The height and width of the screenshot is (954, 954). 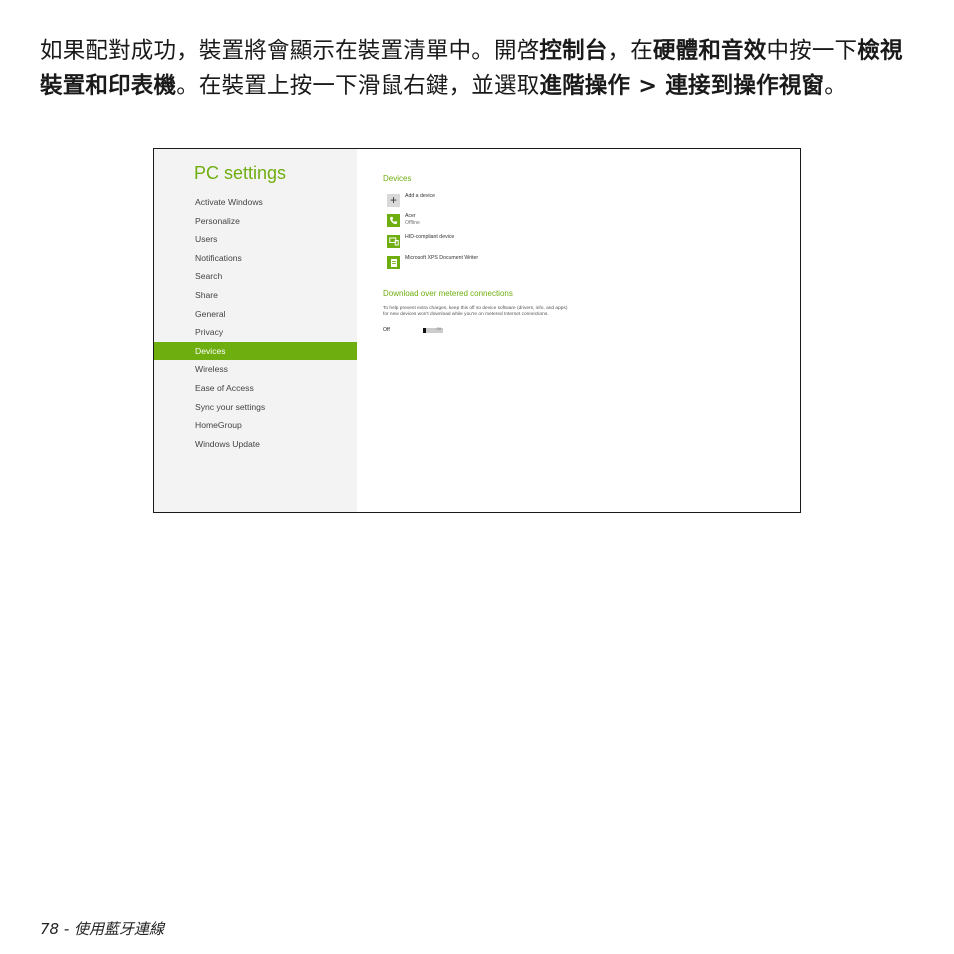 What do you see at coordinates (397, 178) in the screenshot?
I see `devices-heading: Devices` at bounding box center [397, 178].